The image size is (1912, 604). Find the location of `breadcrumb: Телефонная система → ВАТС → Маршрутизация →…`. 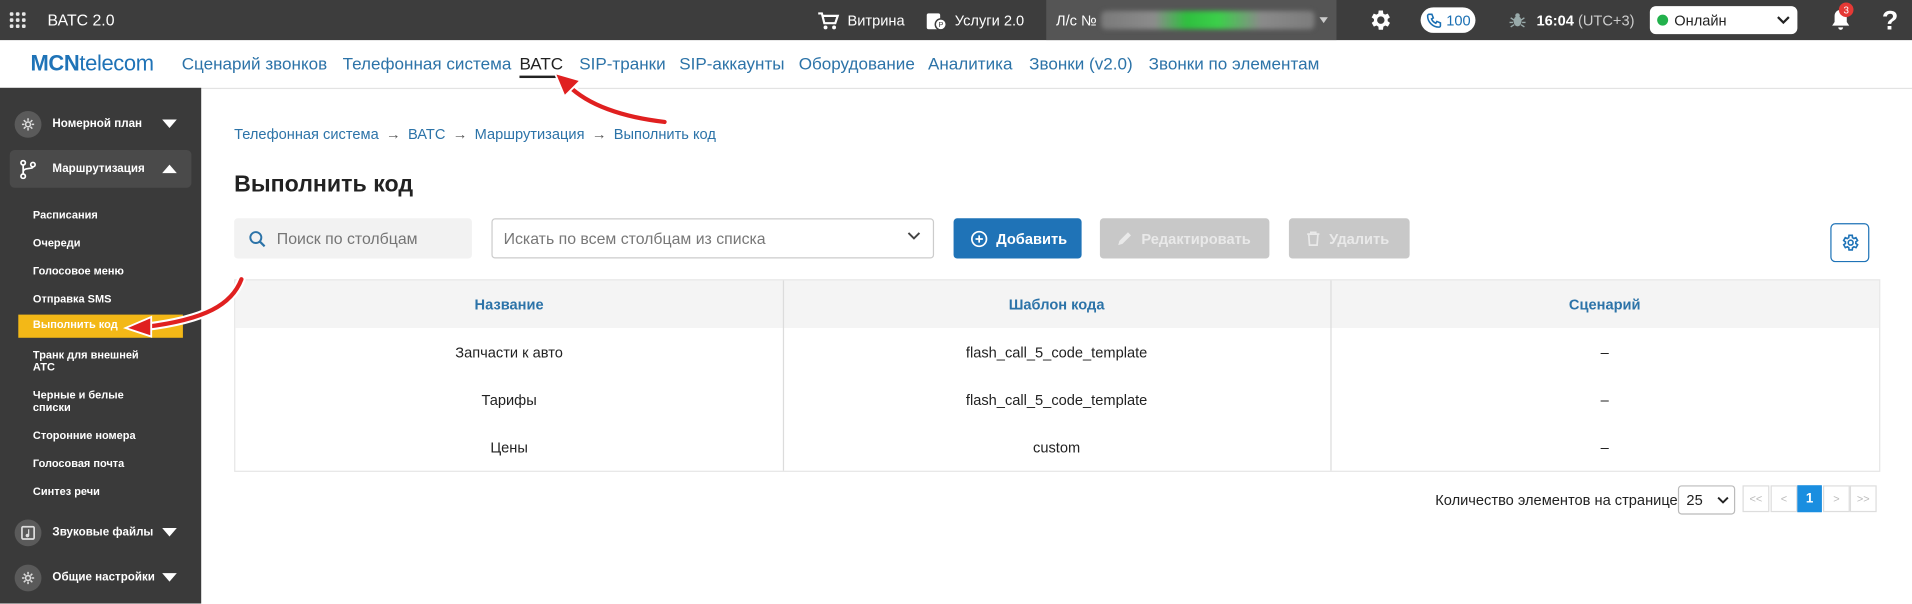

breadcrumb: Телефонная система → ВАТС → Маршрутизация →… is located at coordinates (475, 134).